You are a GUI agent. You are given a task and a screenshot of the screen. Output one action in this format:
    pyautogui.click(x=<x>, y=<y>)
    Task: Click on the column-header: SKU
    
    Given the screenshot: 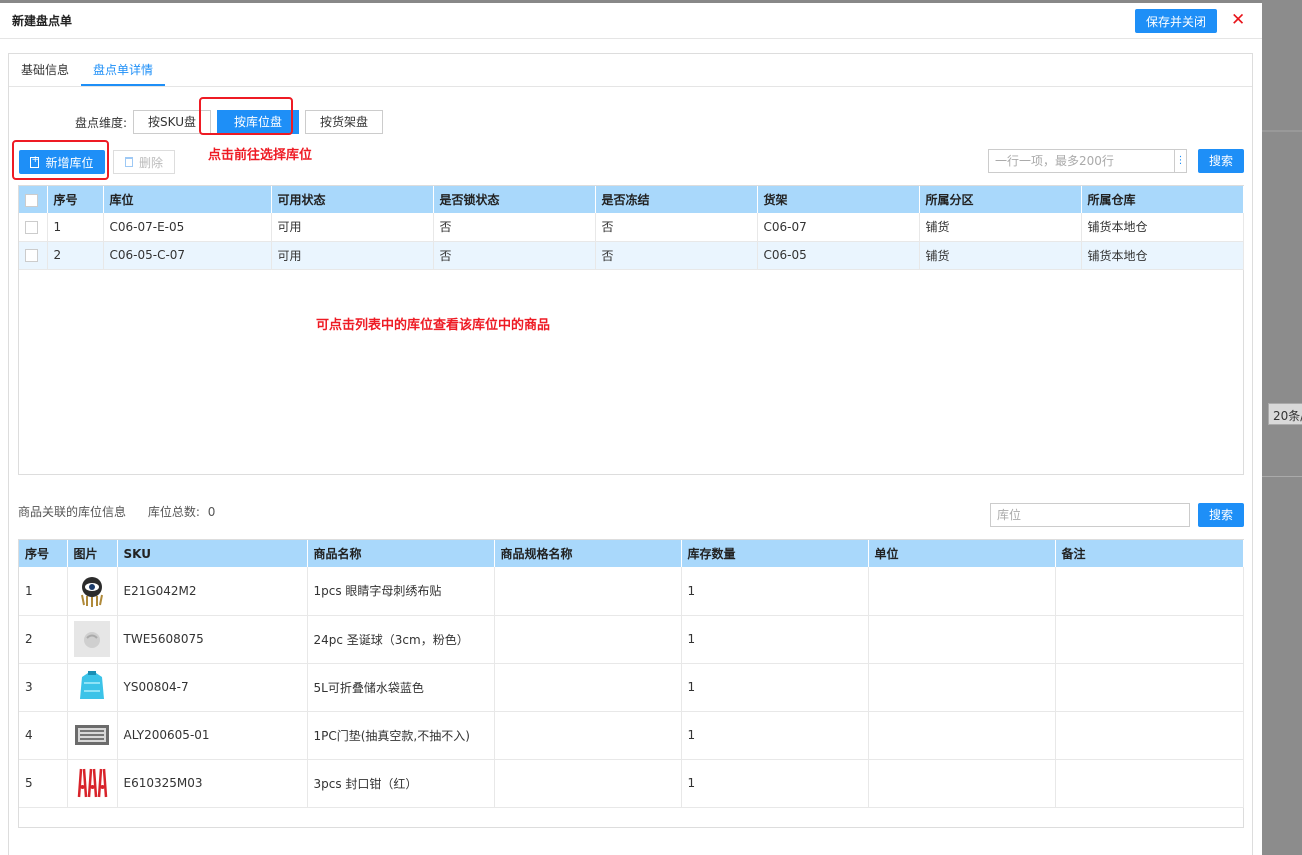 What is the action you would take?
    pyautogui.click(x=212, y=553)
    